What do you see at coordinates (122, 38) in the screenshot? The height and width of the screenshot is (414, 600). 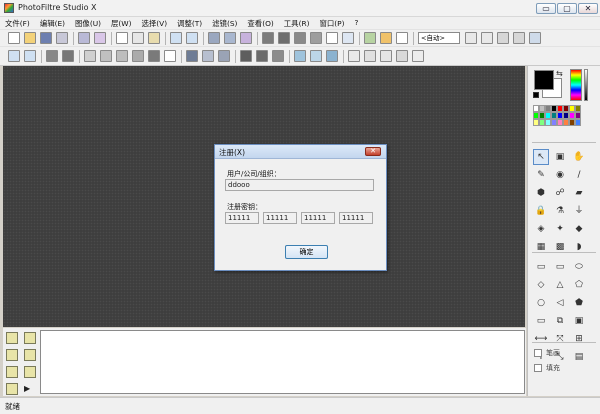 I see `cut-icon` at bounding box center [122, 38].